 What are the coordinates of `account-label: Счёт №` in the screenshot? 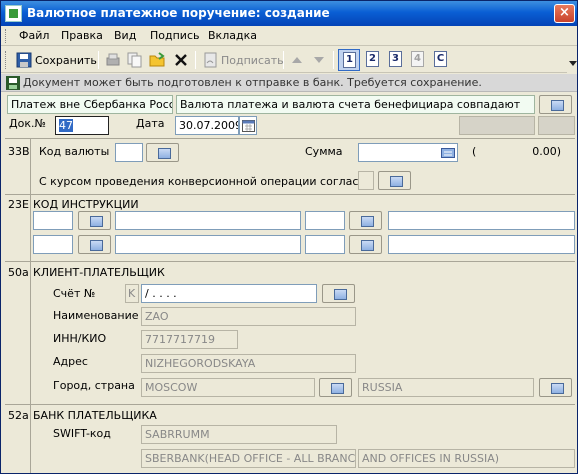 It's located at (74, 293).